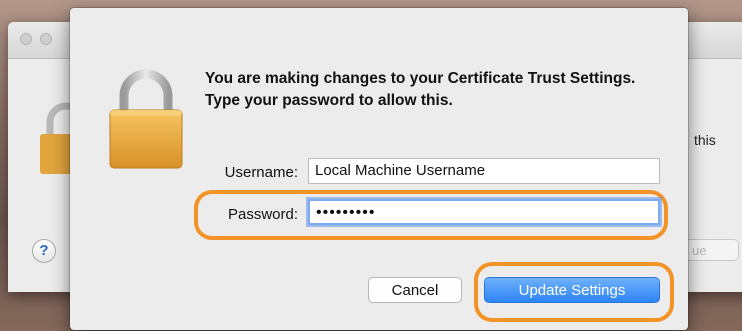  Describe the element at coordinates (572, 290) in the screenshot. I see `update-settings-button: Update Settings` at that location.